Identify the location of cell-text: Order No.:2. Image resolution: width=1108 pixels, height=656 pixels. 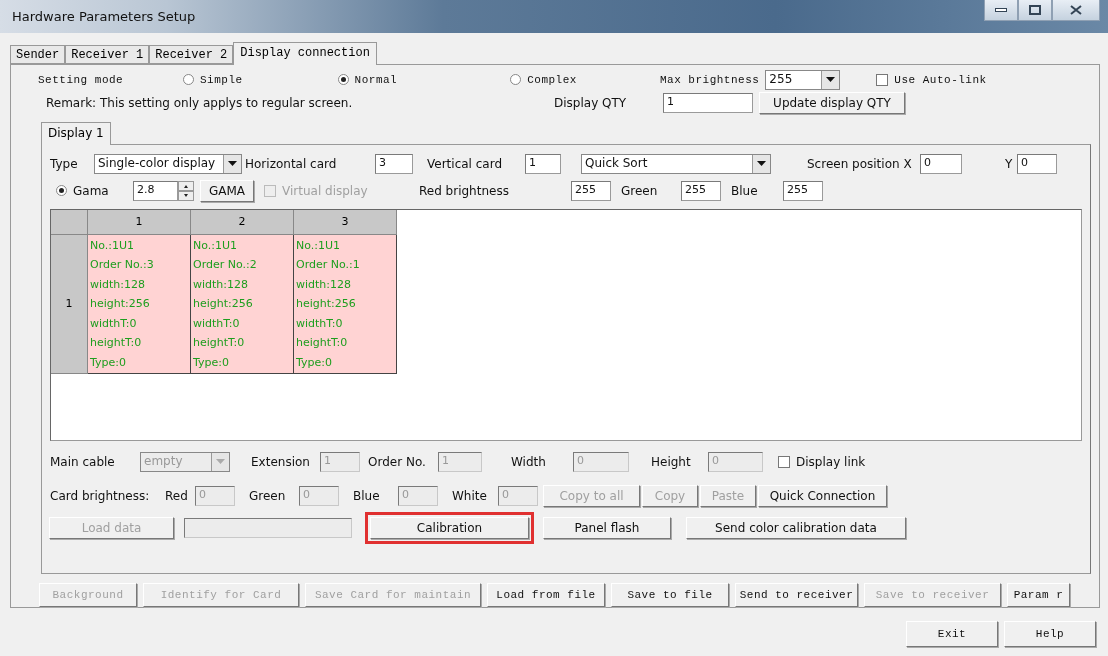
(225, 265).